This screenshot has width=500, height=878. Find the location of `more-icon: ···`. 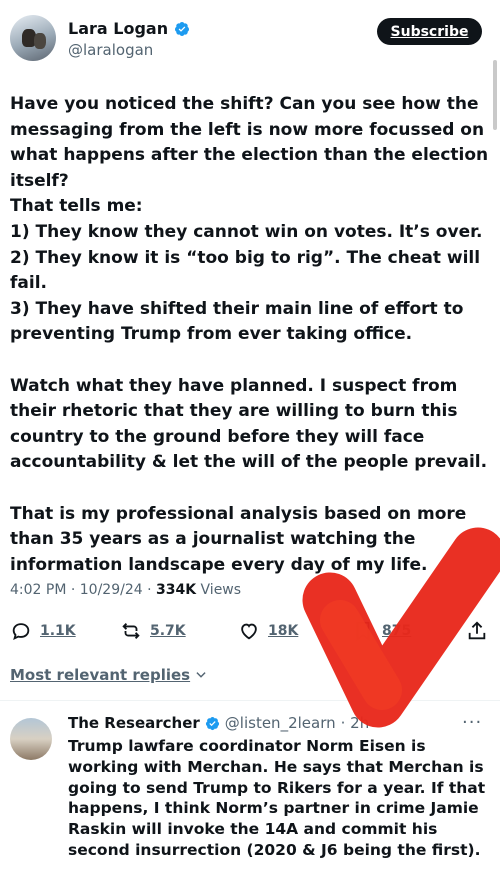

more-icon: ··· is located at coordinates (472, 722).